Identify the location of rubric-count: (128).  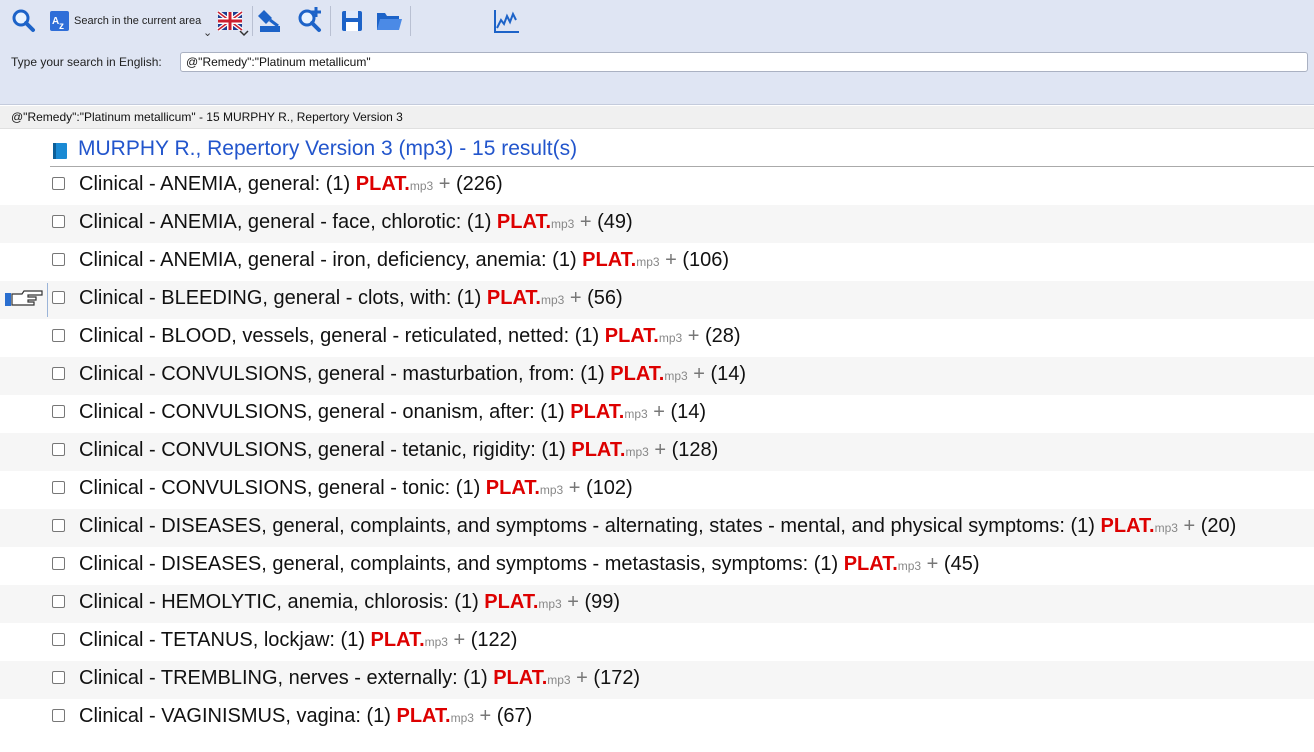
(695, 450).